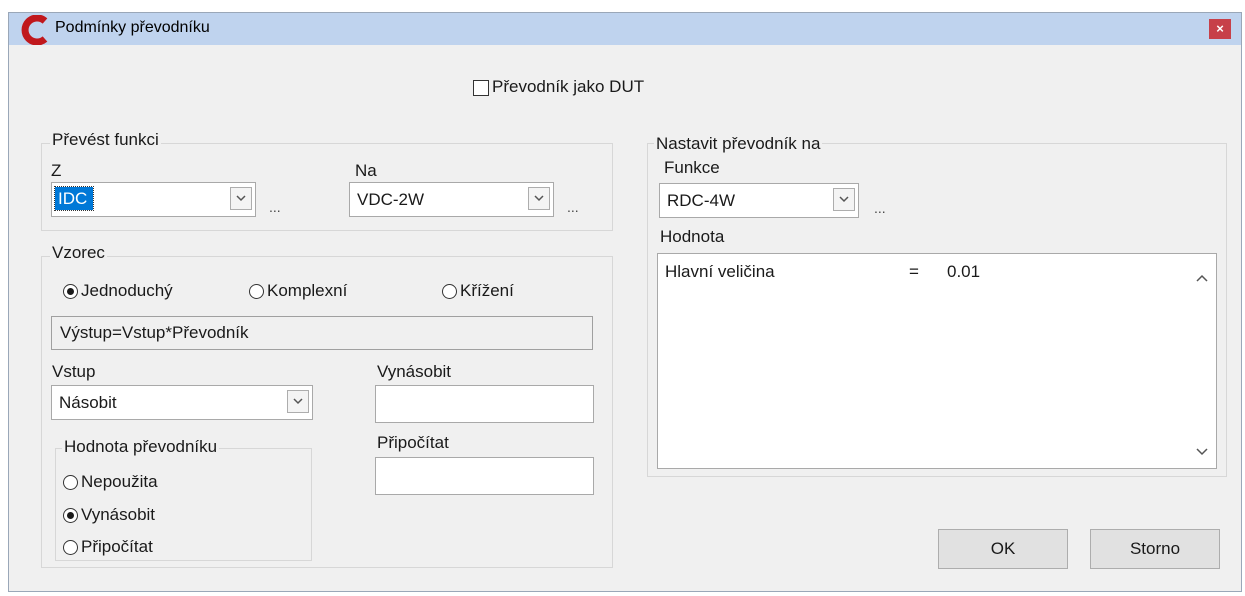  Describe the element at coordinates (1155, 549) in the screenshot. I see `cancel-button: Storno` at that location.